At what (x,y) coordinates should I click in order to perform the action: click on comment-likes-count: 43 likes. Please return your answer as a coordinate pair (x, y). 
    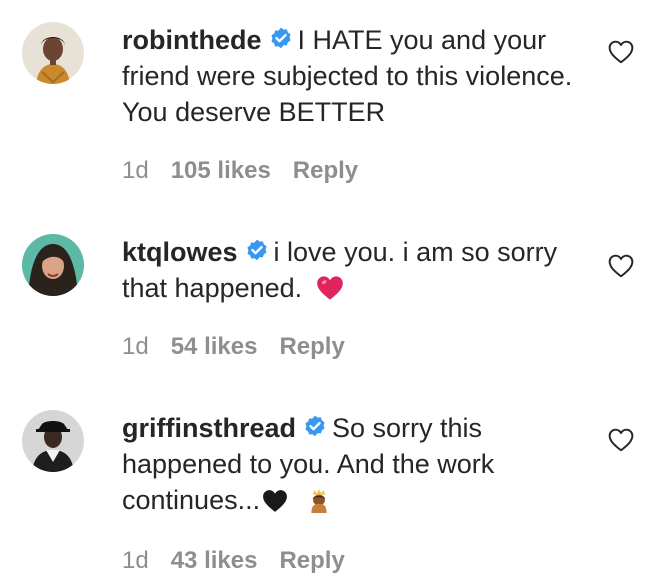
    Looking at the image, I should click on (214, 560).